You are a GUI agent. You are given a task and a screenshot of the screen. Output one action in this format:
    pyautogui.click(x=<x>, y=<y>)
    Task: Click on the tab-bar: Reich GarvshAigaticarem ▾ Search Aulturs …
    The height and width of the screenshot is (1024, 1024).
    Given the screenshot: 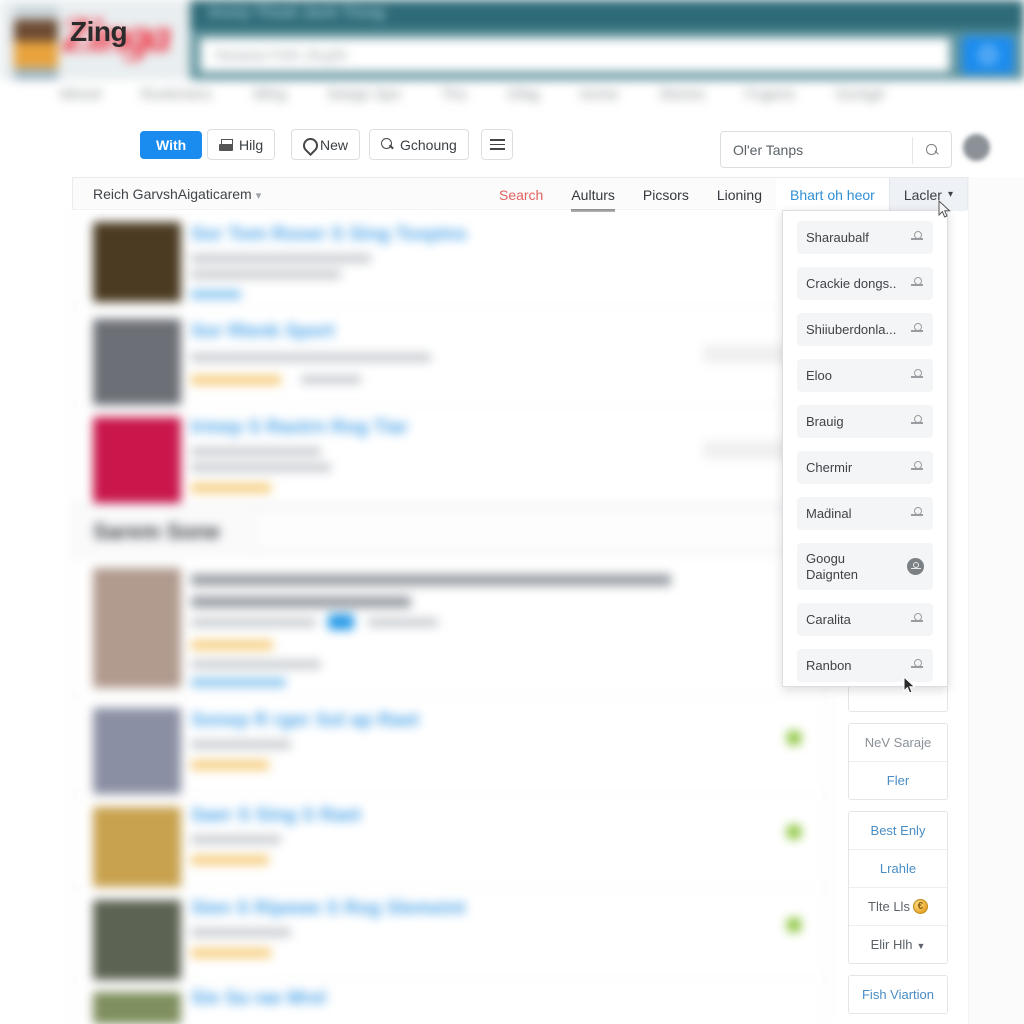 What is the action you would take?
    pyautogui.click(x=520, y=194)
    